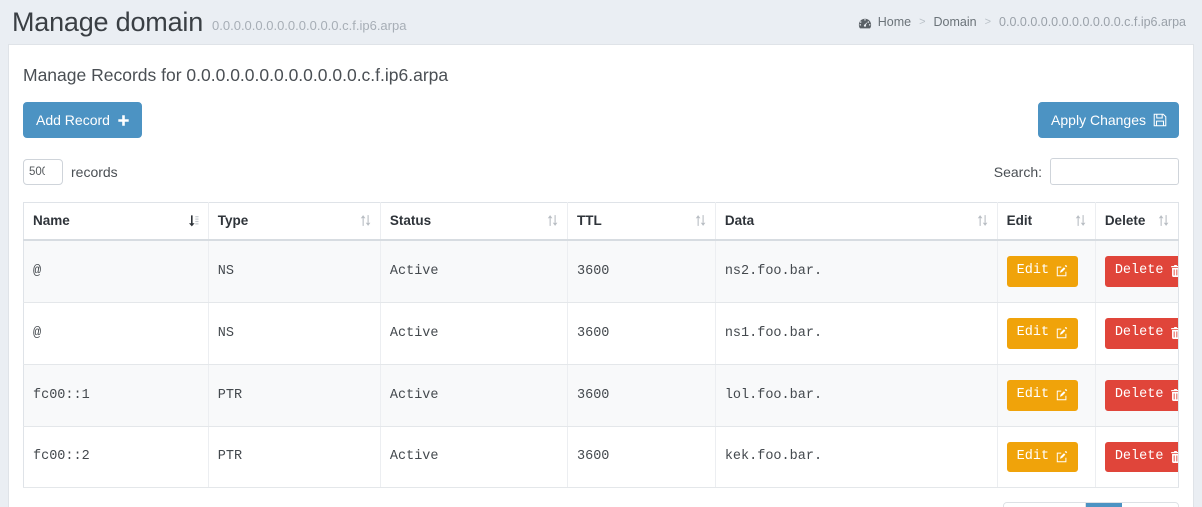  I want to click on cell-data: ns2.foo.bar., so click(856, 271).